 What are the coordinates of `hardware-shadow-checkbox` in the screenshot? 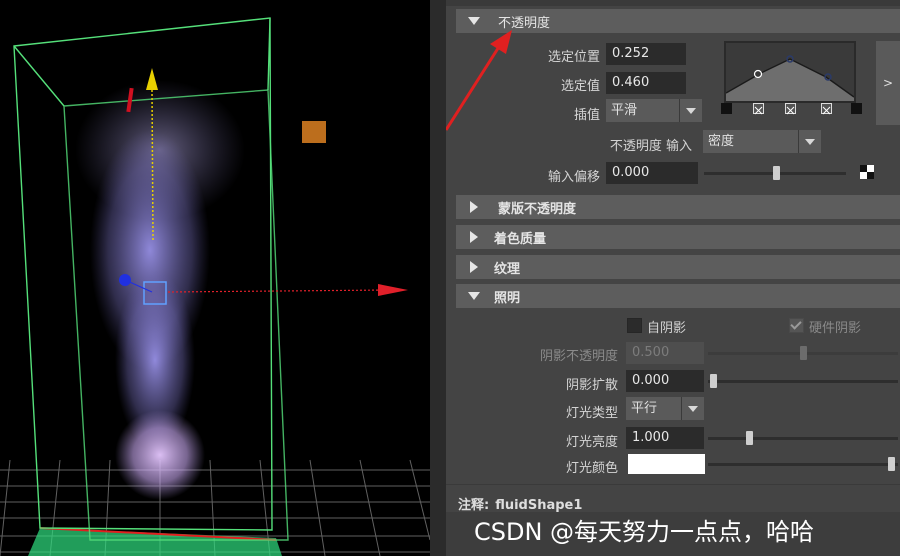 It's located at (796, 325).